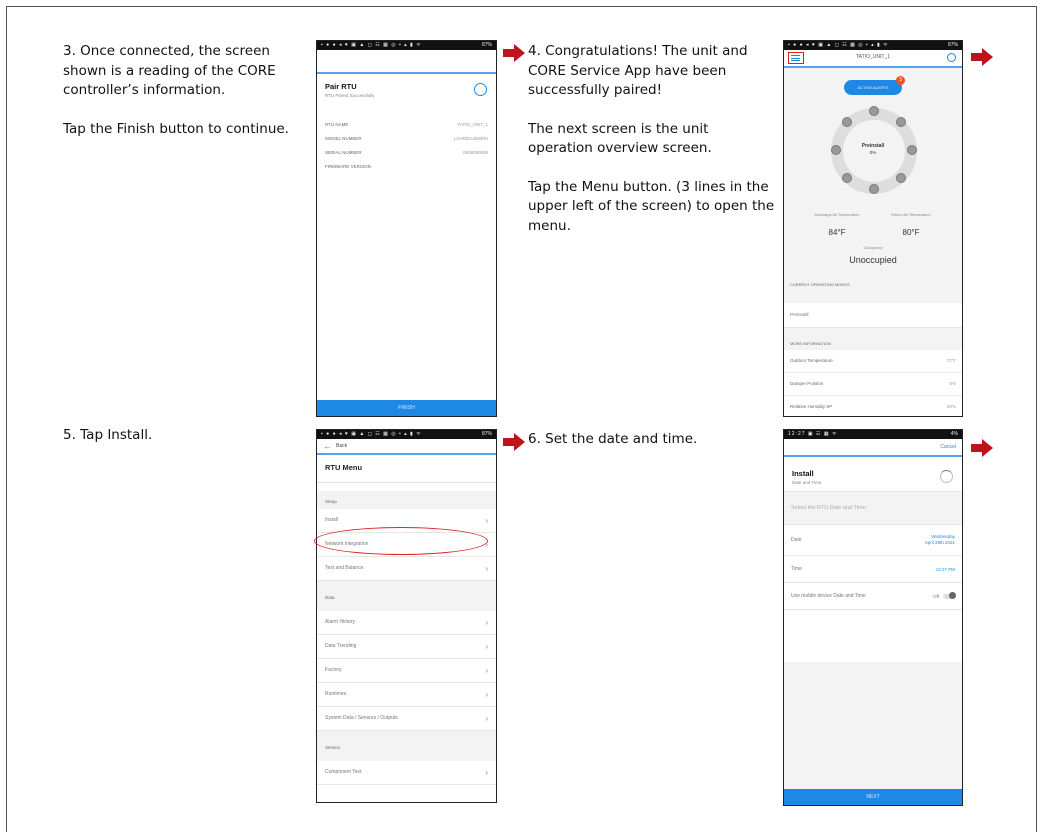 The image size is (1043, 832). Describe the element at coordinates (873, 146) in the screenshot. I see `center-mode: Preinstall` at that location.